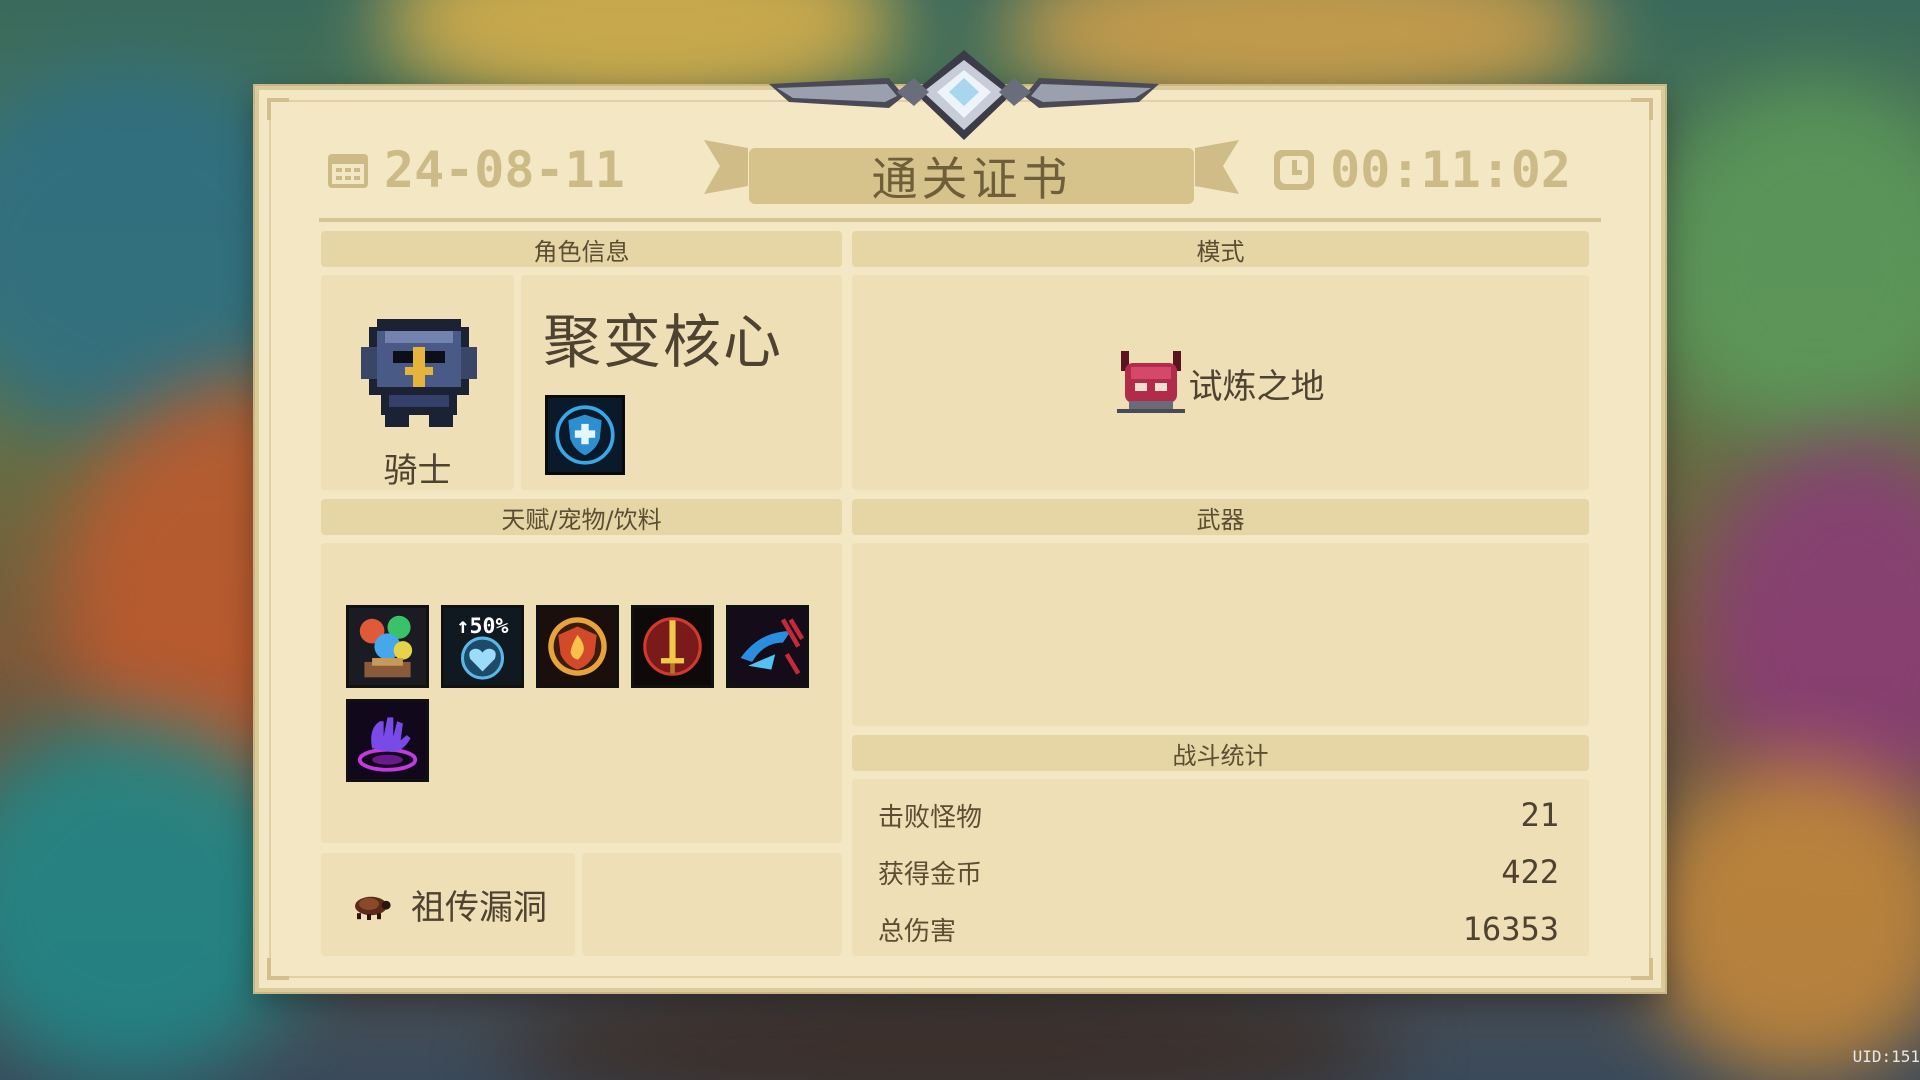 Image resolution: width=1920 pixels, height=1080 pixels. I want to click on shield-cross-icon, so click(585, 435).